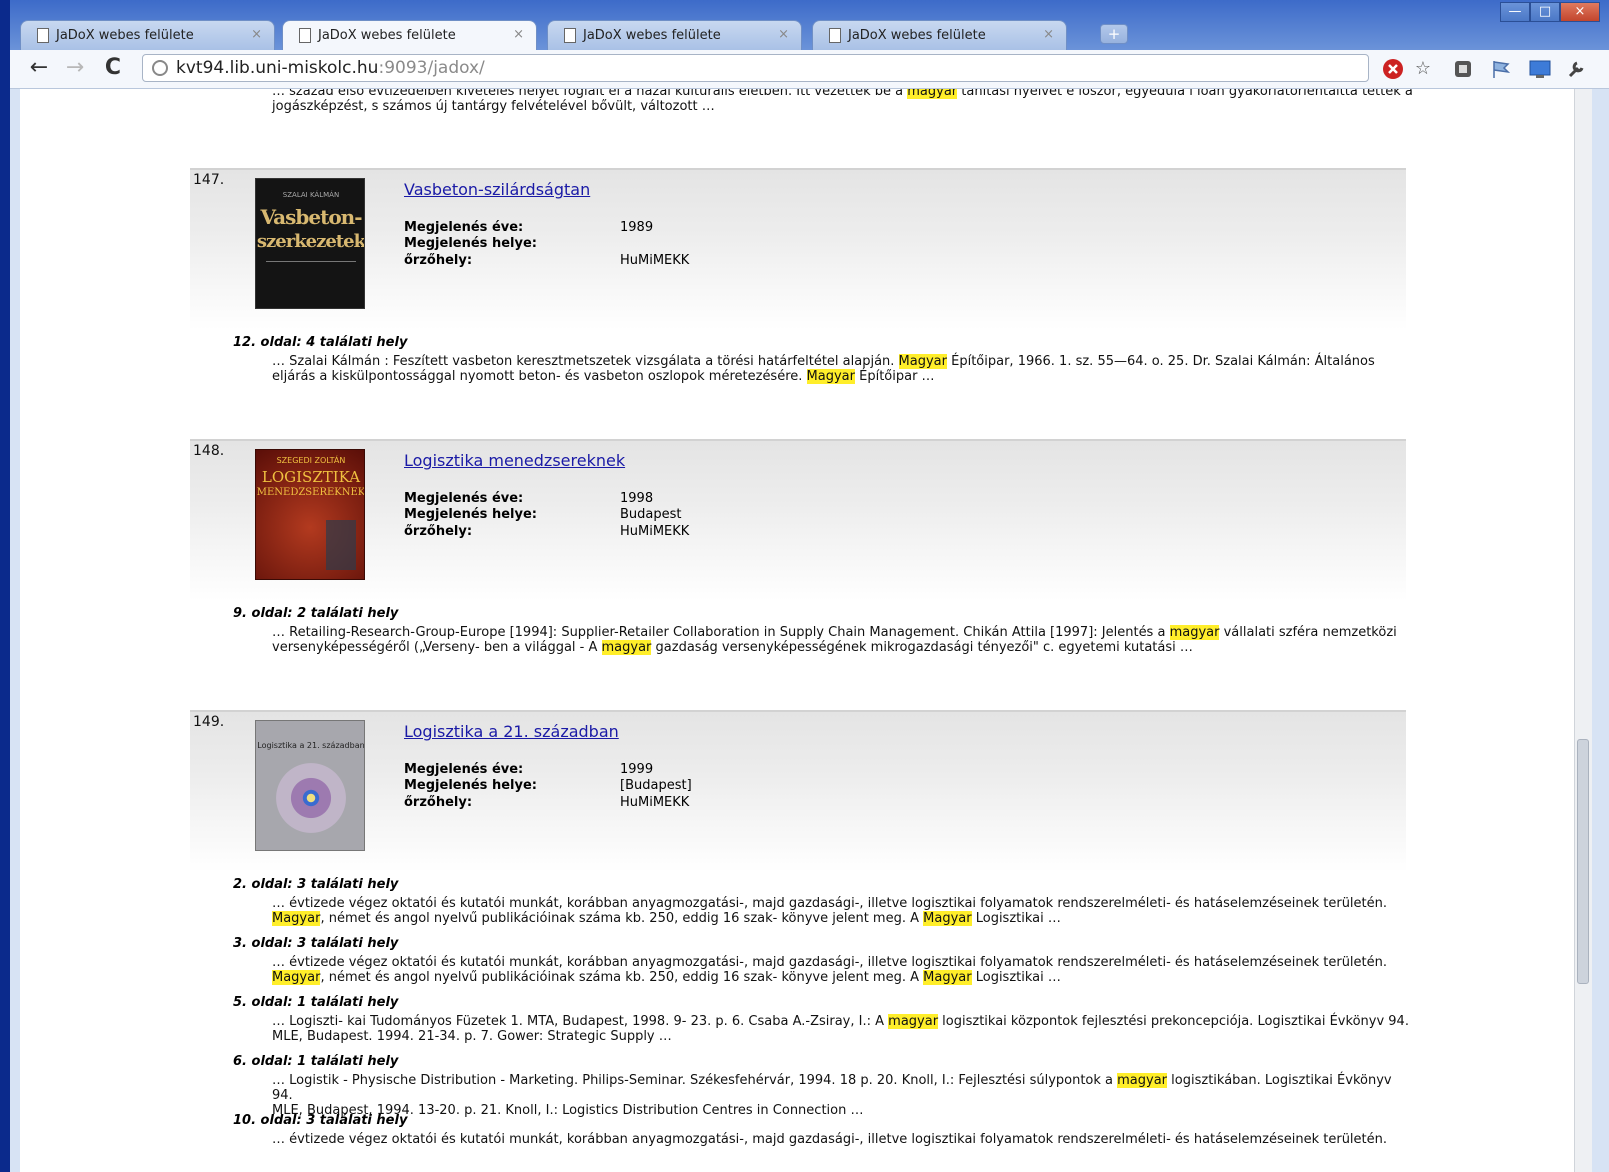  I want to click on record-number: 149., so click(209, 722).